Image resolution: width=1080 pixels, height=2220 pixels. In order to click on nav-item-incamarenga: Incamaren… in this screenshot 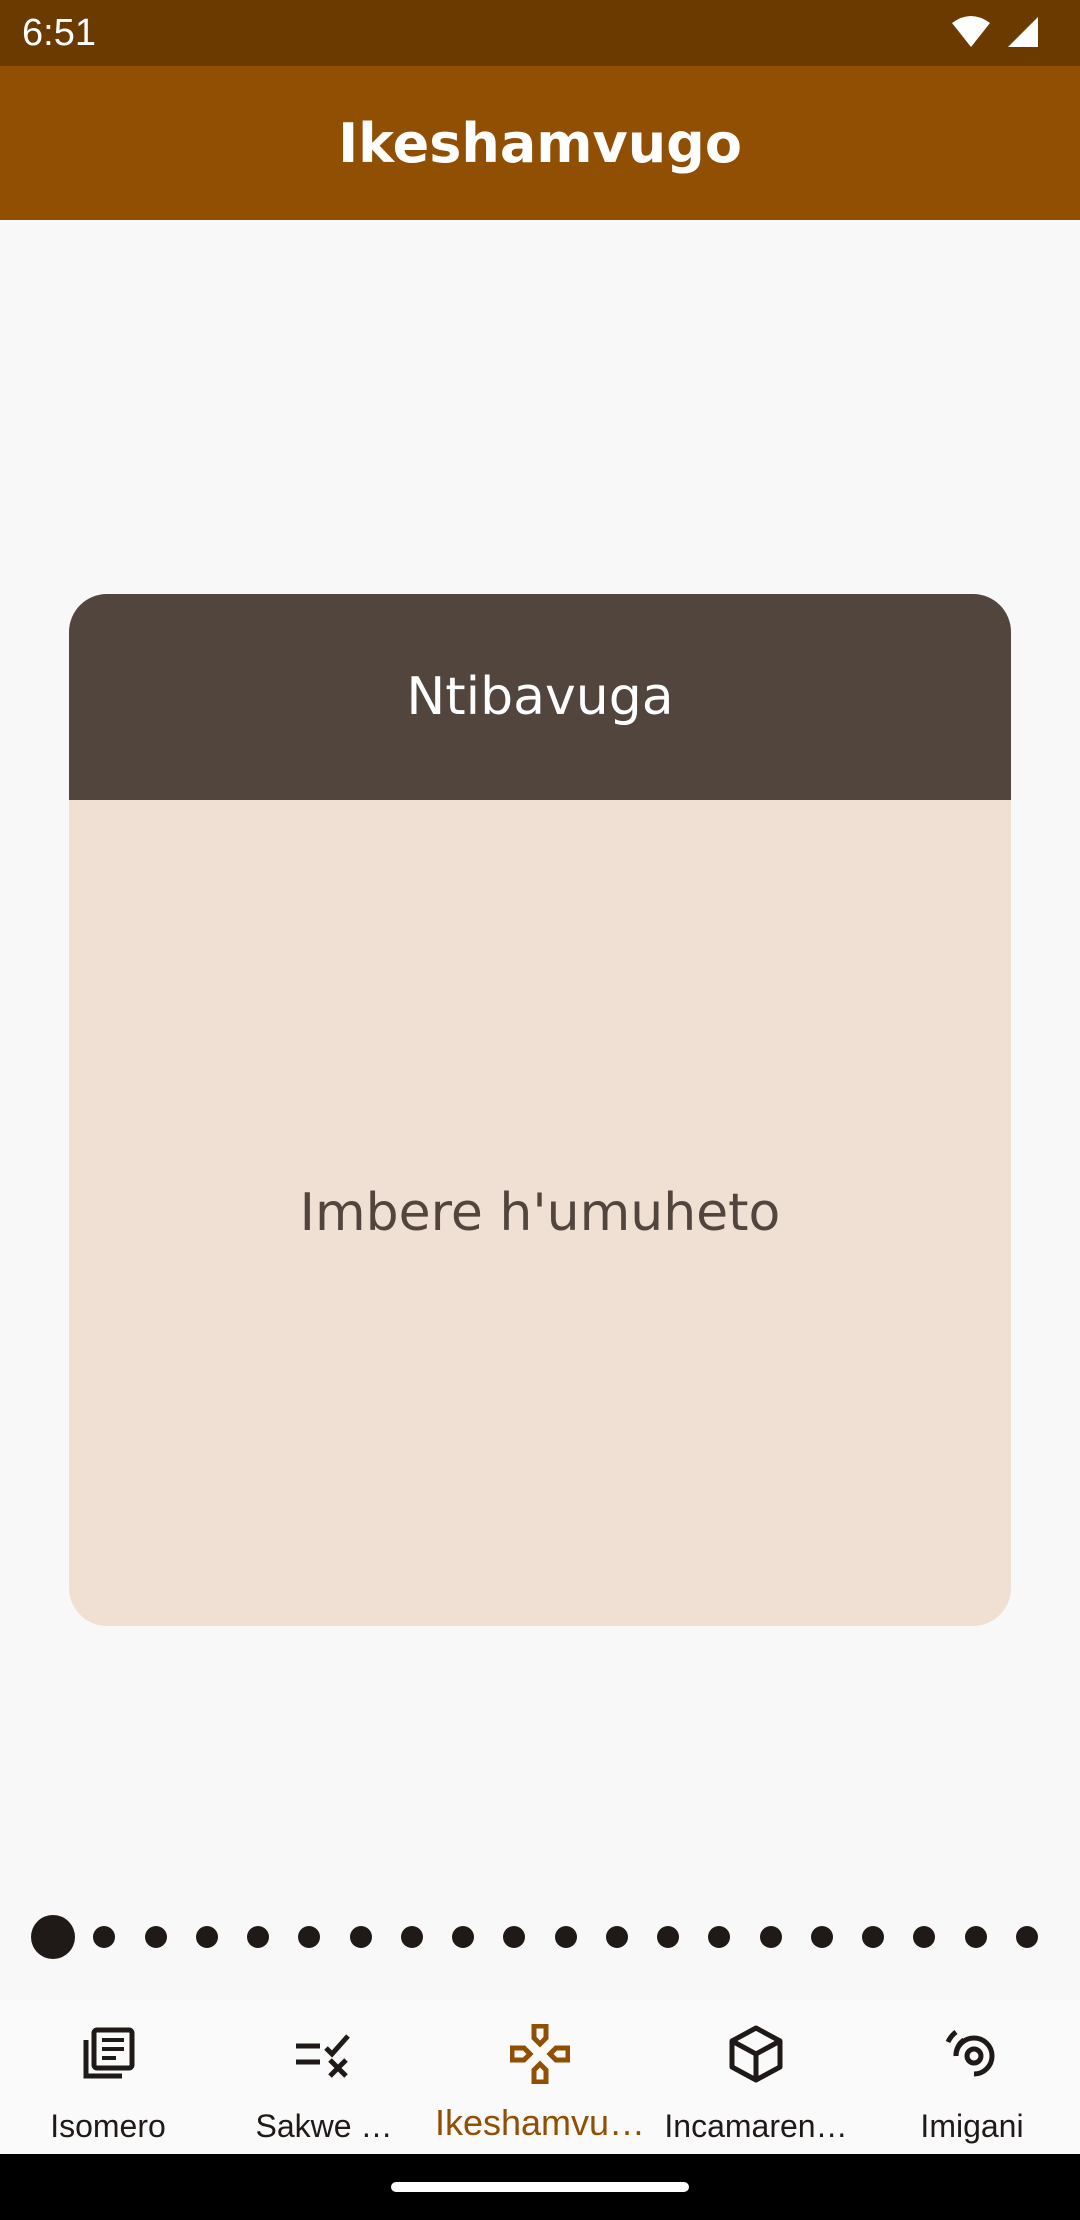, I will do `click(756, 2077)`.